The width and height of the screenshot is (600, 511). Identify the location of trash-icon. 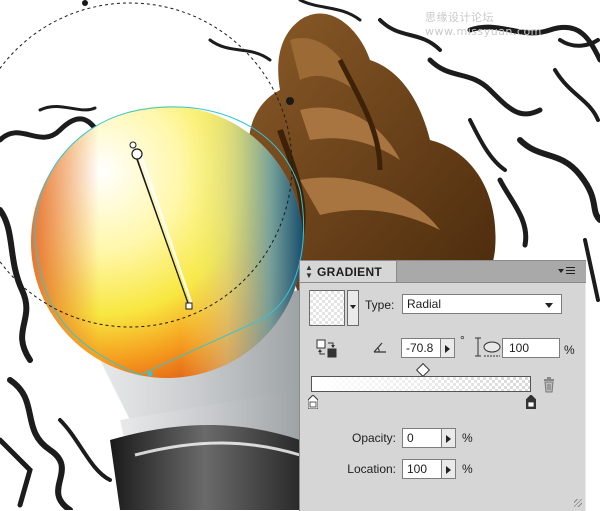
(549, 385).